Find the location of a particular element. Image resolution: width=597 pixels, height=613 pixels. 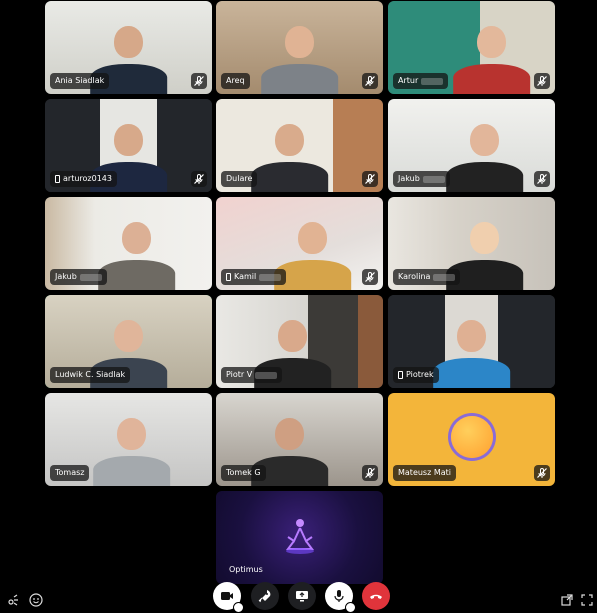

participant-tile: Piotrek is located at coordinates (471, 341).